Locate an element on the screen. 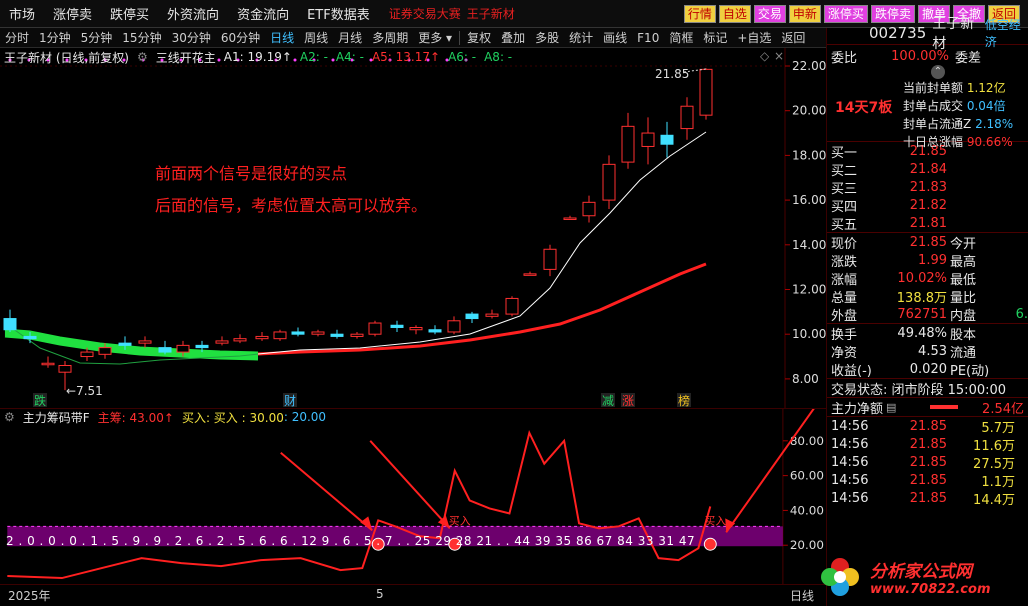 The image size is (1028, 606). bid-price: 21.82 is located at coordinates (928, 205).